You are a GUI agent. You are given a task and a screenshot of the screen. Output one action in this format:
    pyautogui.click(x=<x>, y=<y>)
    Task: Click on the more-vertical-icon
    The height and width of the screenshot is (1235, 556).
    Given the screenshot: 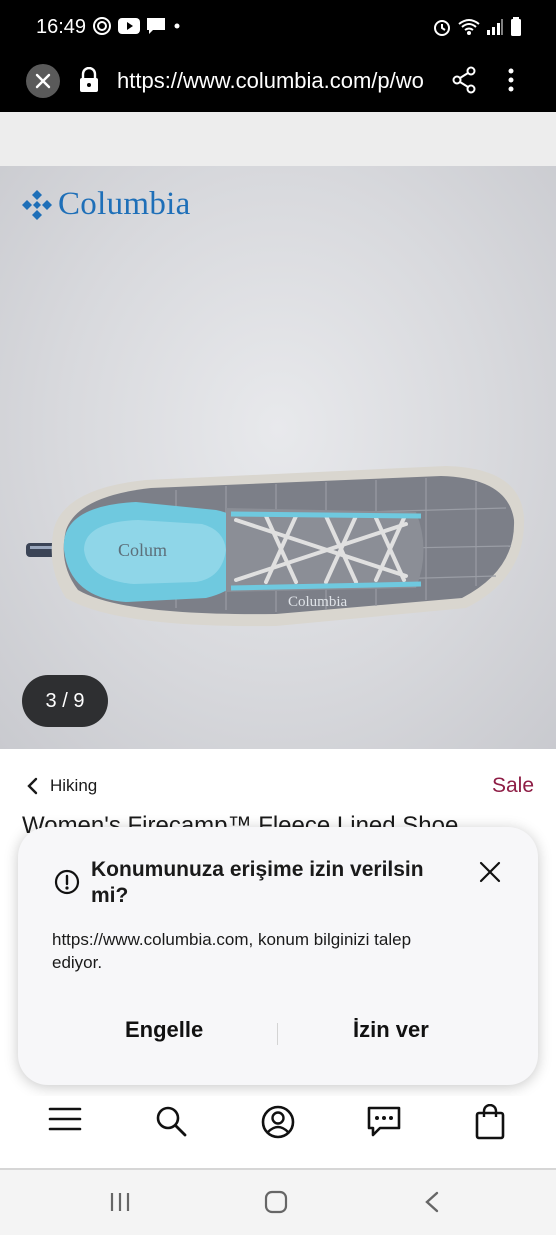 What is the action you would take?
    pyautogui.click(x=511, y=80)
    